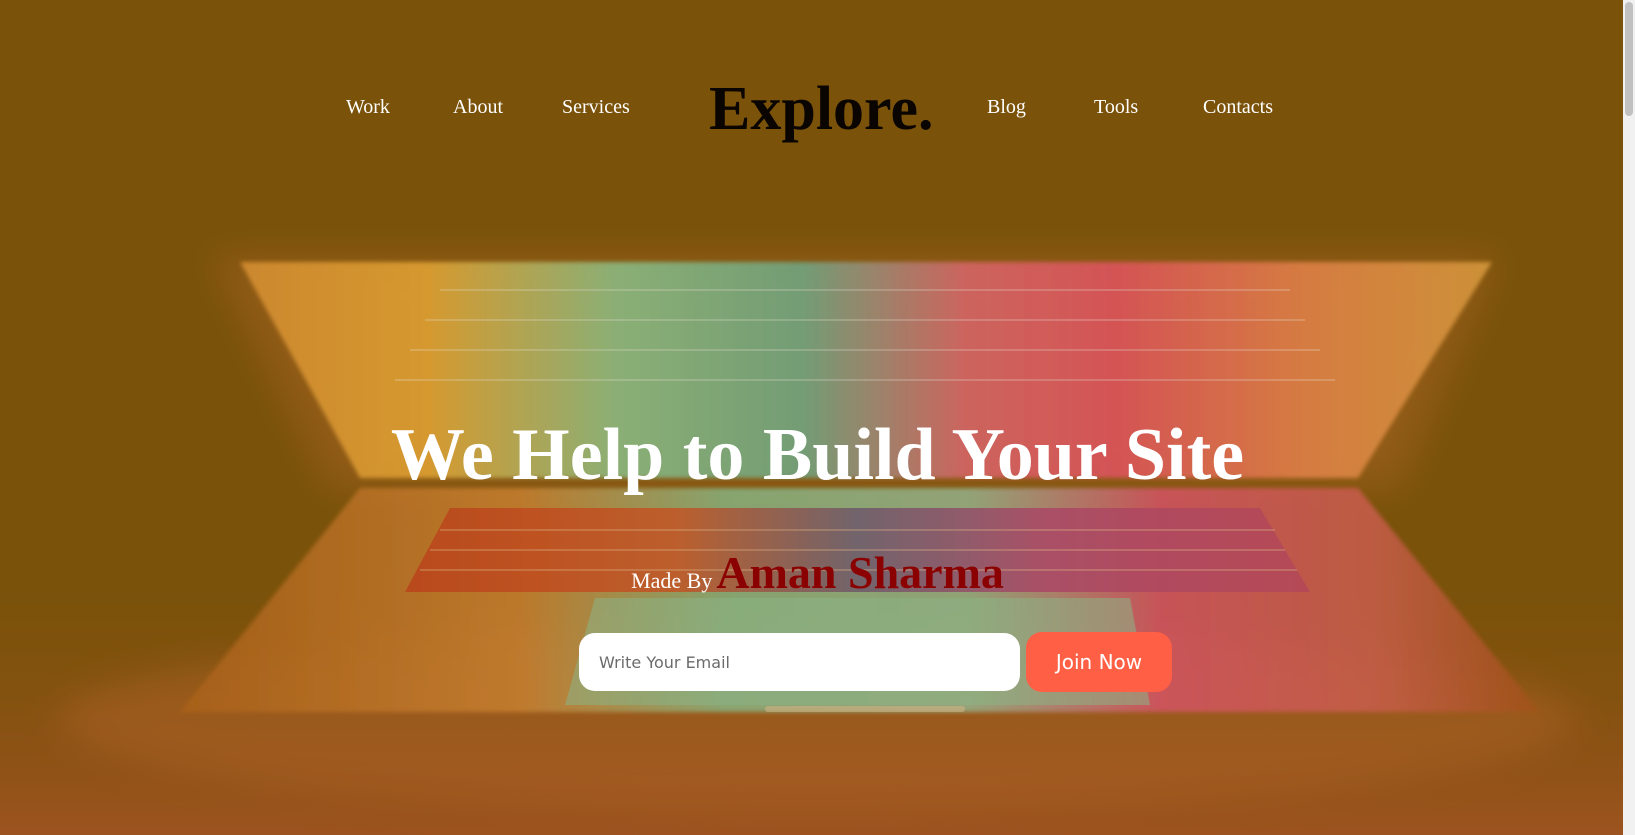 This screenshot has width=1635, height=835. I want to click on brand-logo-text: Explore., so click(821, 109).